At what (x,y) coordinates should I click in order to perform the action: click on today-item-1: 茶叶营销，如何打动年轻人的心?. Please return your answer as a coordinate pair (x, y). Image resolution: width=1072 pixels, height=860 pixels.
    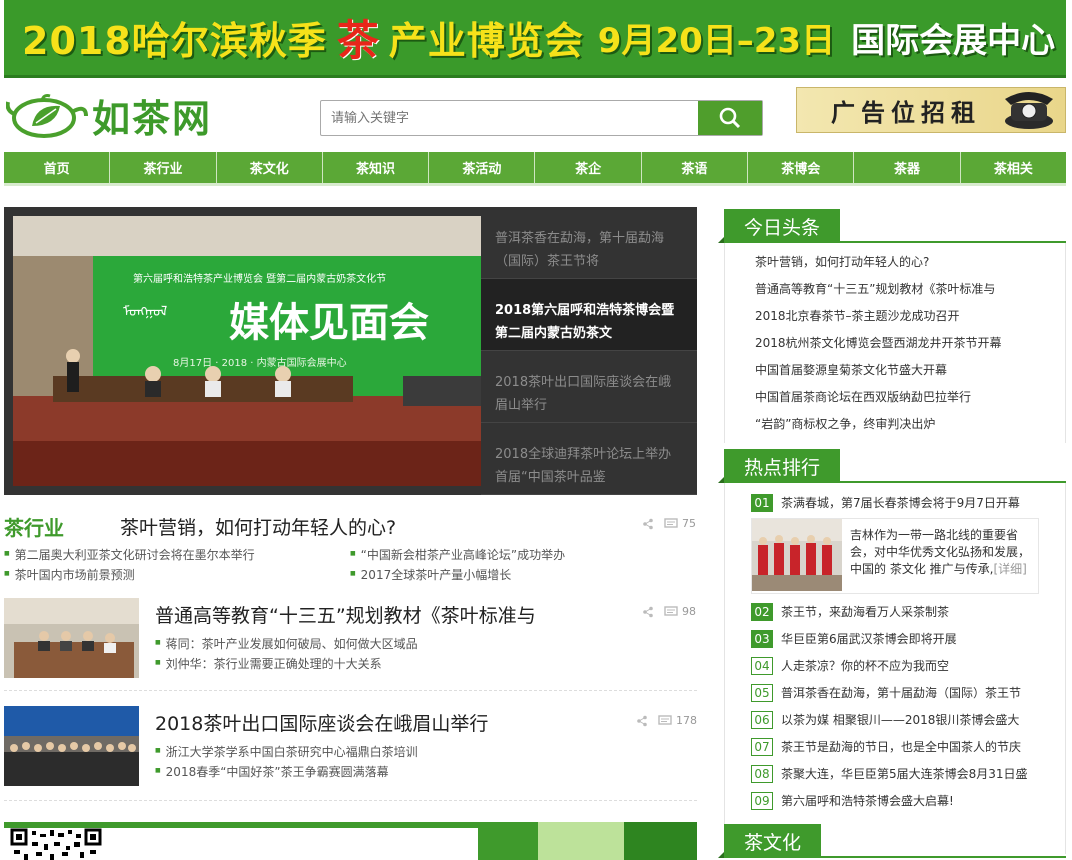
    Looking at the image, I should click on (910, 266).